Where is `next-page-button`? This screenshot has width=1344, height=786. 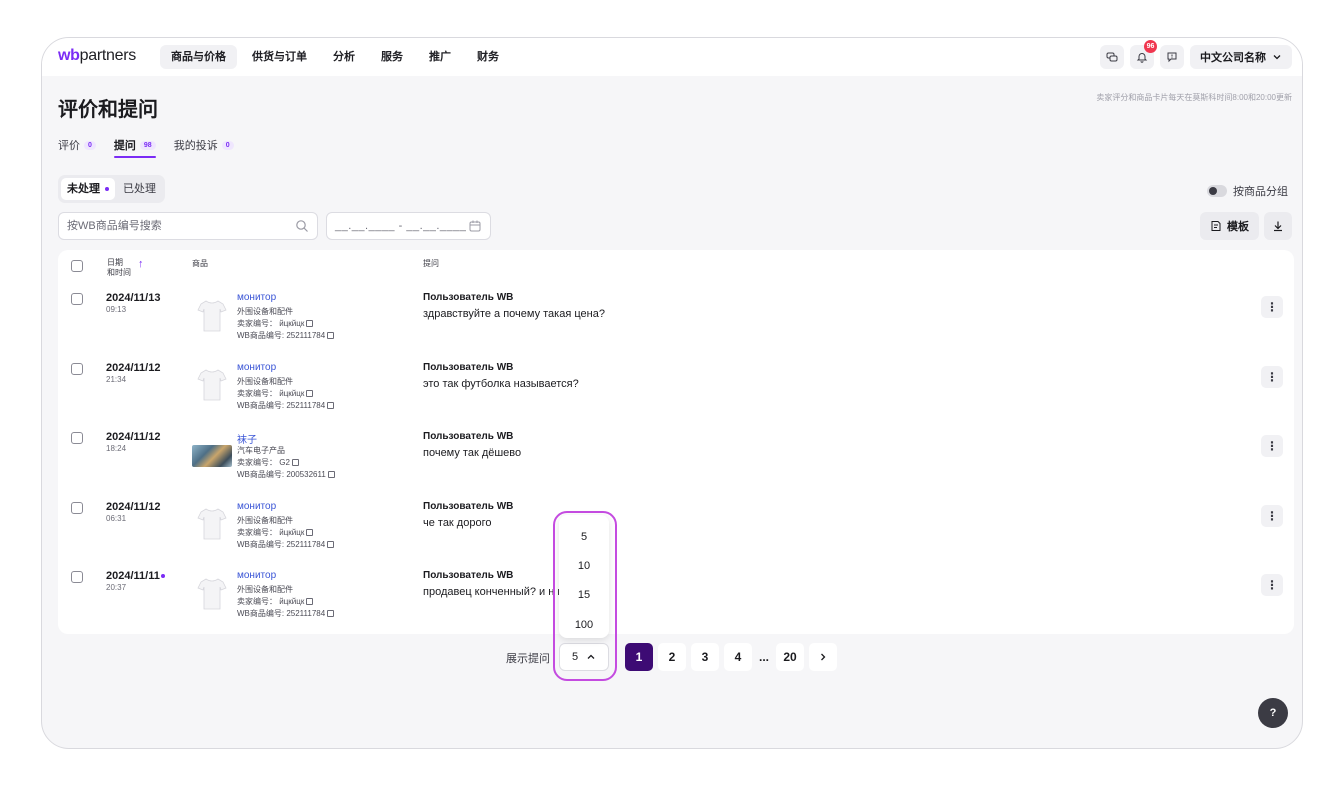
next-page-button is located at coordinates (823, 657).